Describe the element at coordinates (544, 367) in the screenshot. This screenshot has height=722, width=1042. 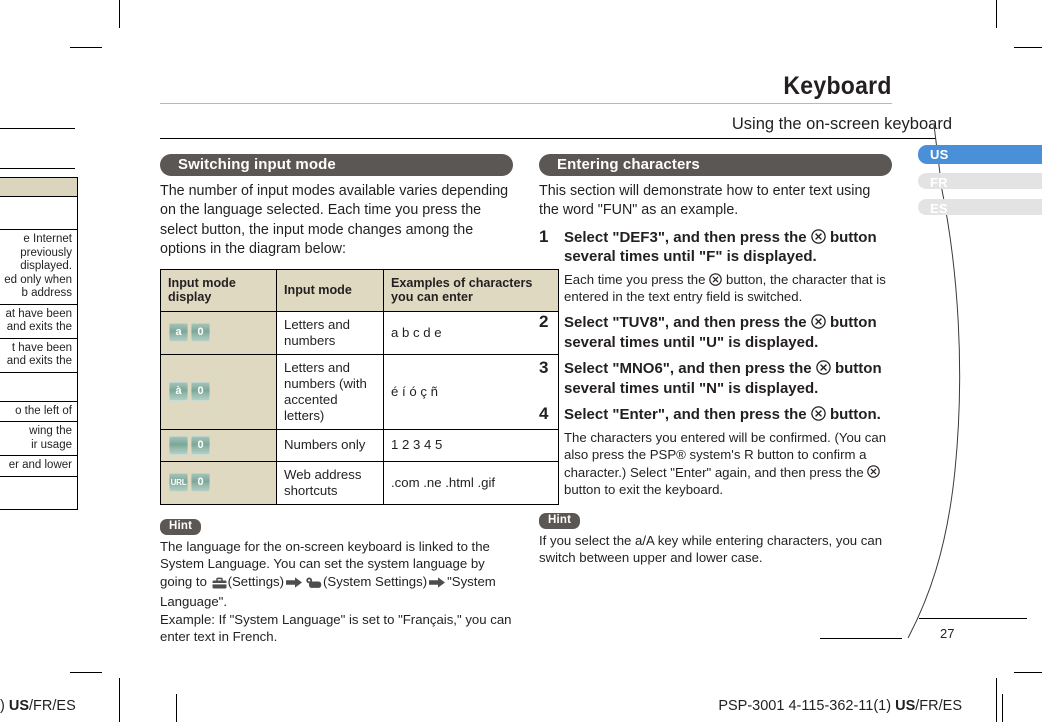
I see `step-3-number: 3` at that location.